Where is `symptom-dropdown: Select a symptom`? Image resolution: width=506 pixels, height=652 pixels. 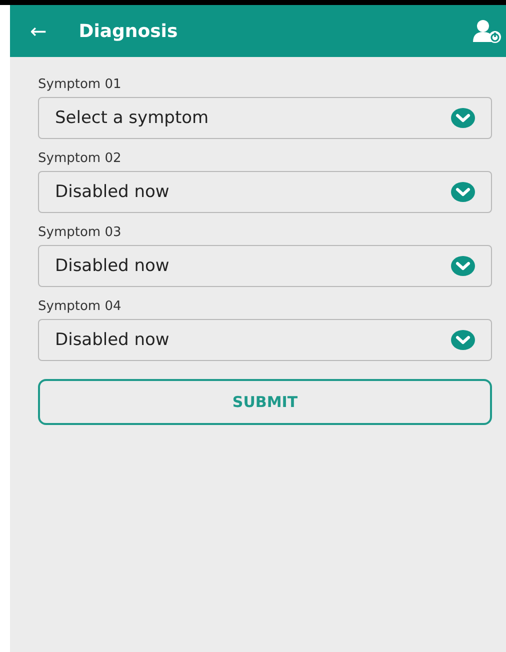
symptom-dropdown: Select a symptom is located at coordinates (265, 118).